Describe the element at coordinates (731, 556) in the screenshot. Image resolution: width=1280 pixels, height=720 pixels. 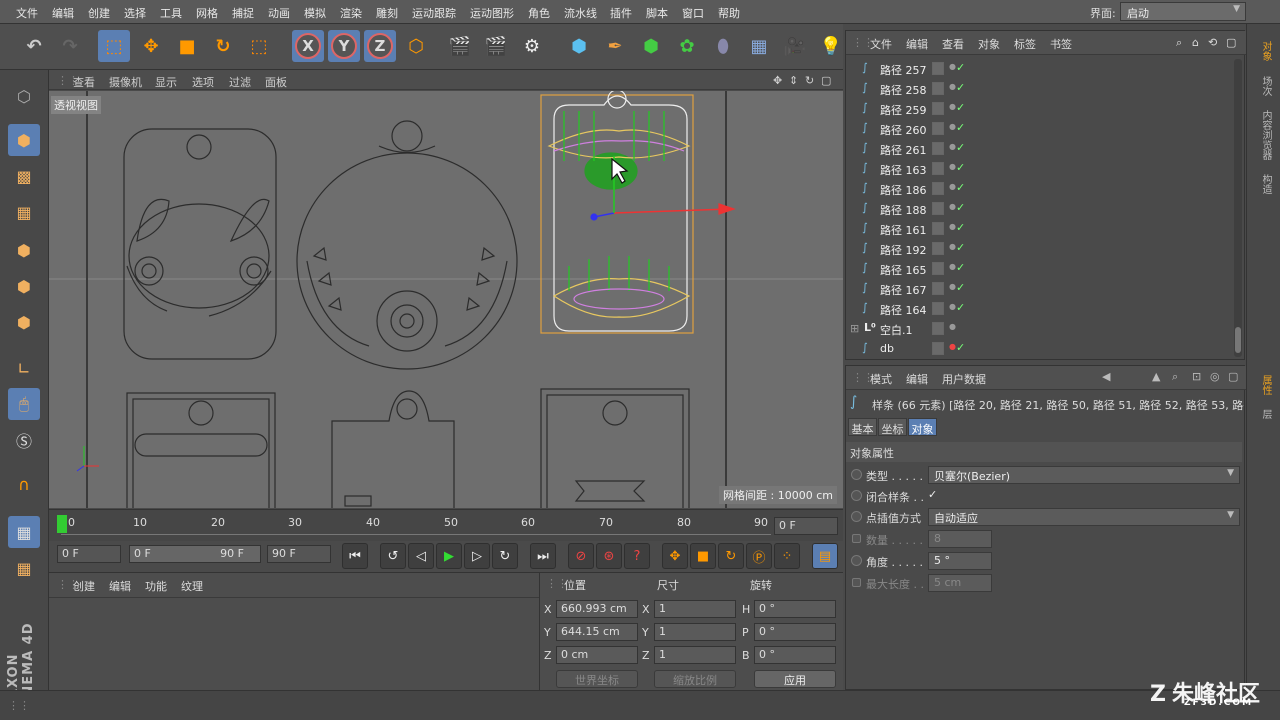
I see `key-rotation-button: ↻` at that location.